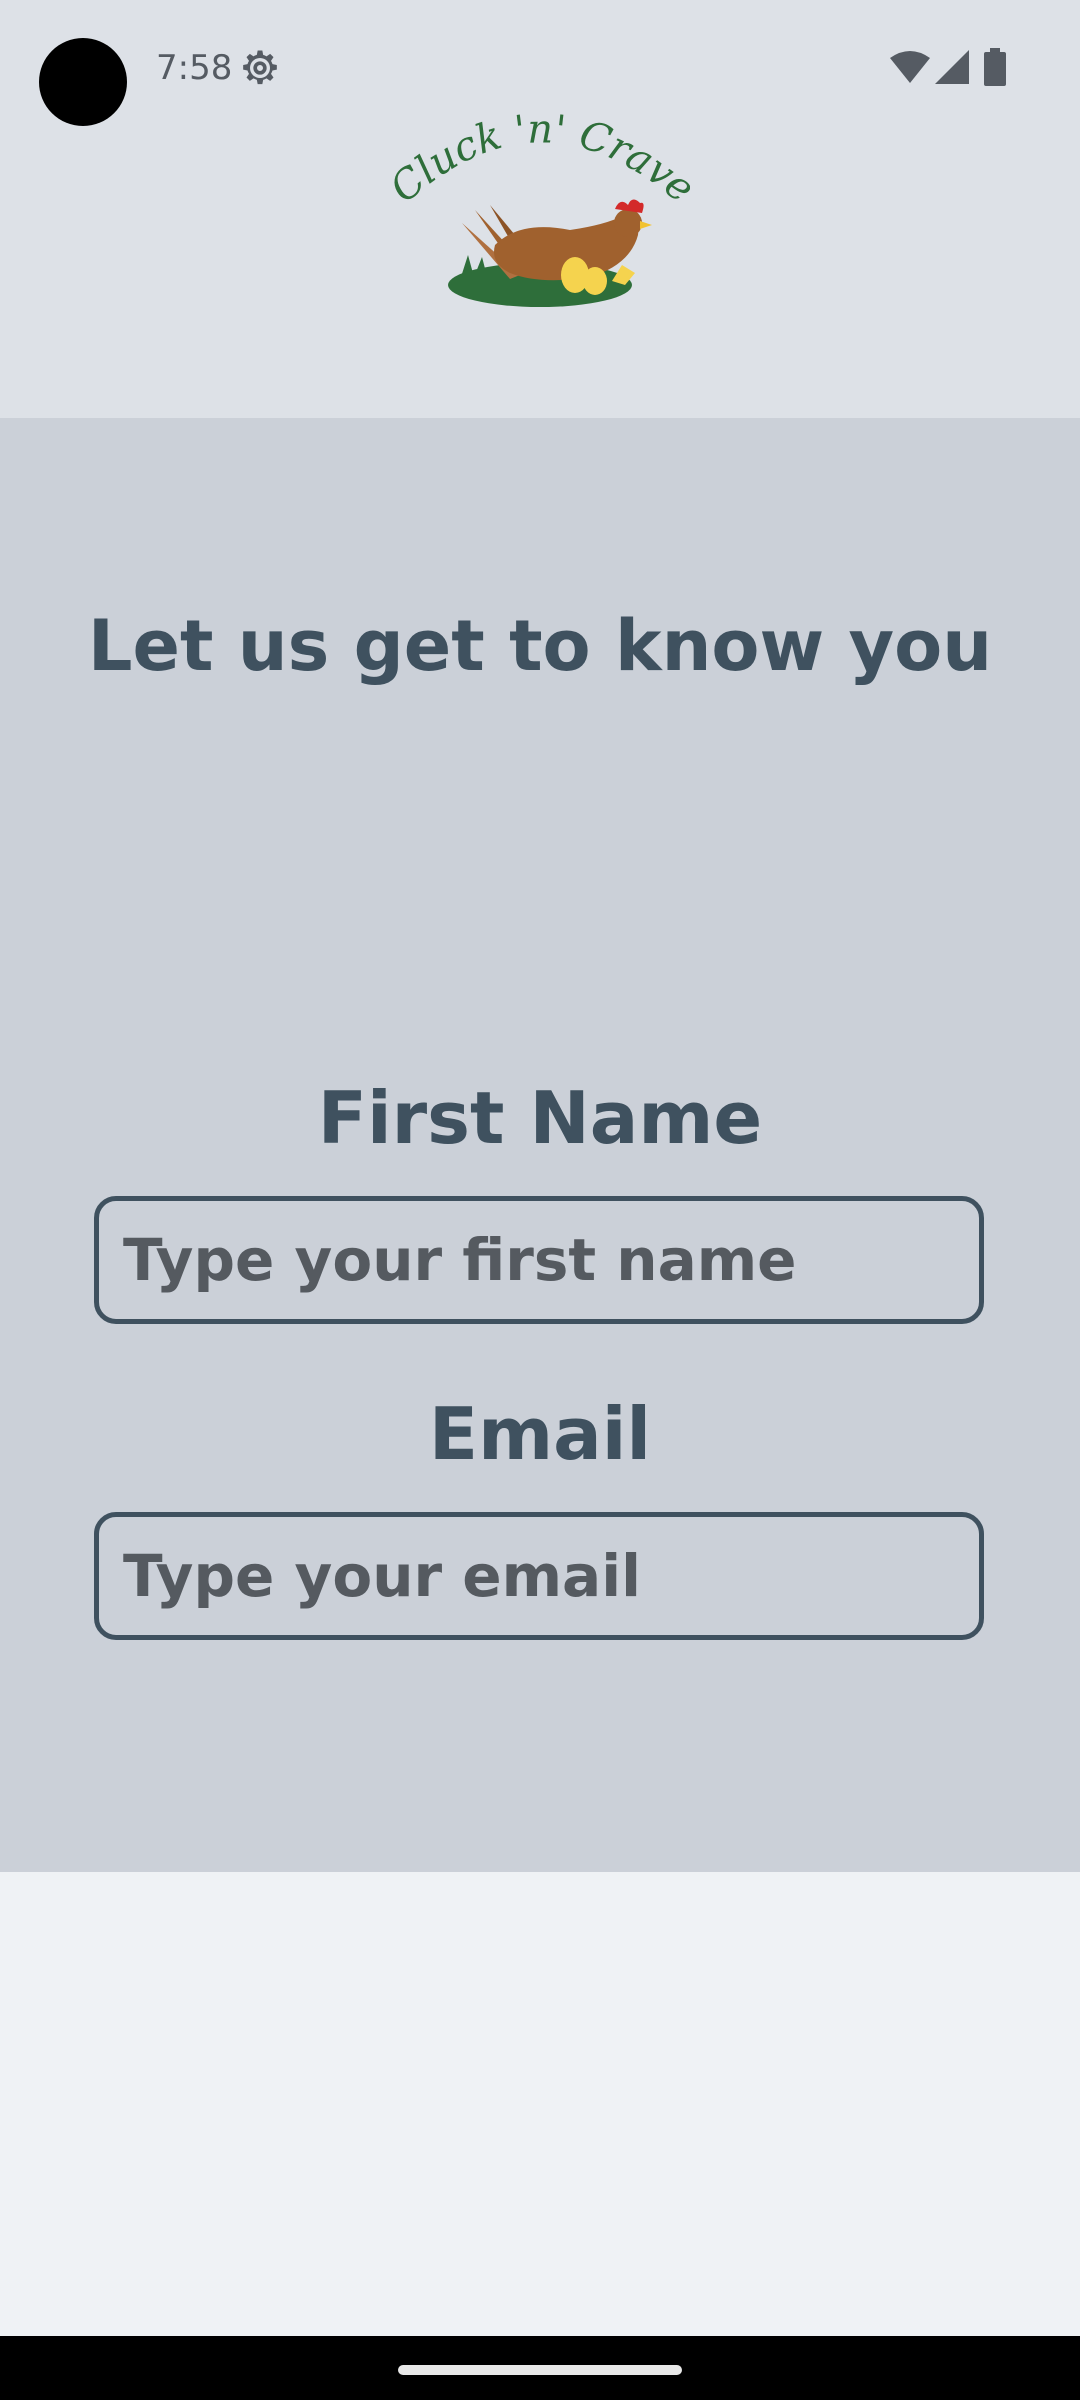 The height and width of the screenshot is (2400, 1080). I want to click on first-name-label: First Name, so click(540, 1118).